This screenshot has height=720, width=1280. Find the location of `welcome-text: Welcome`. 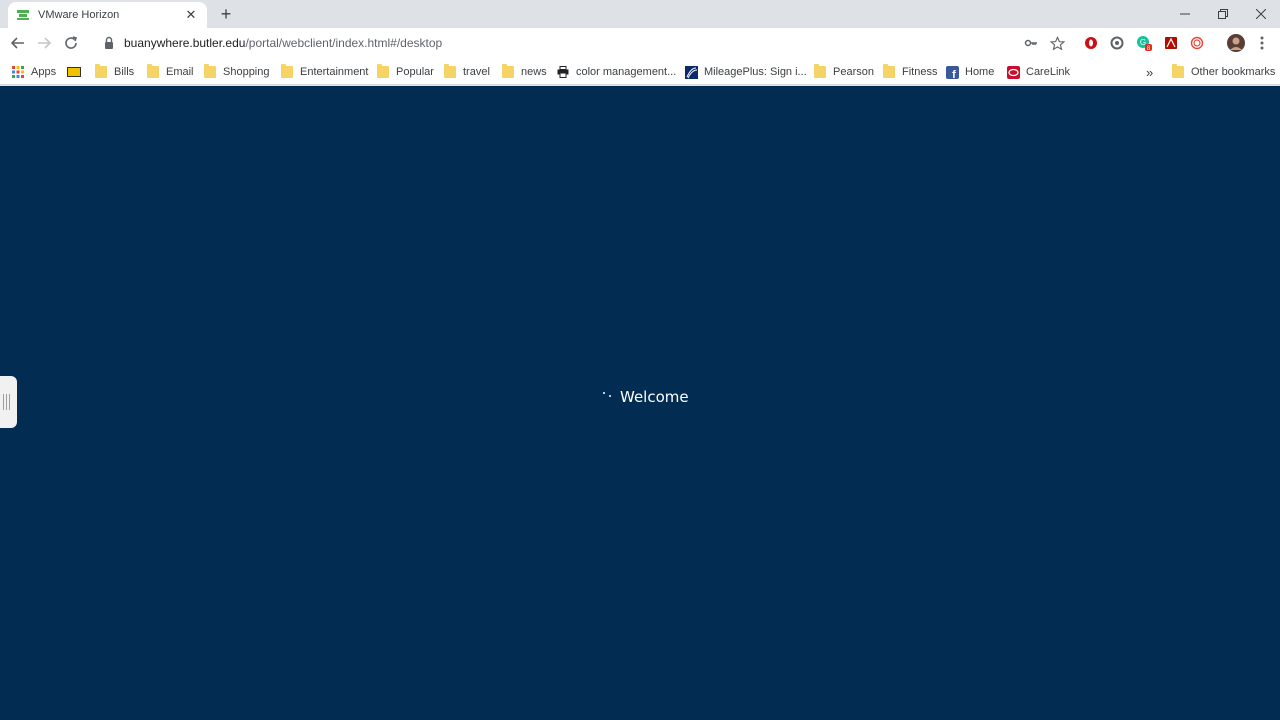

welcome-text: Welcome is located at coordinates (654, 397).